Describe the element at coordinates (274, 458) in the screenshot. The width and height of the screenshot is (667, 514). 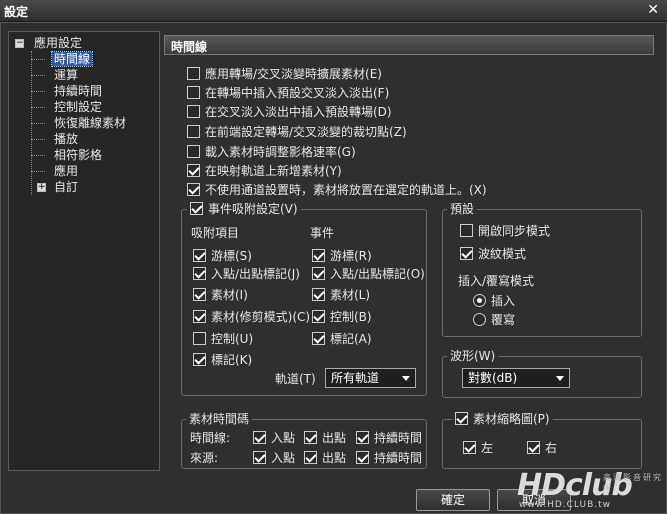
I see `source-in-checkbox: 入點` at that location.